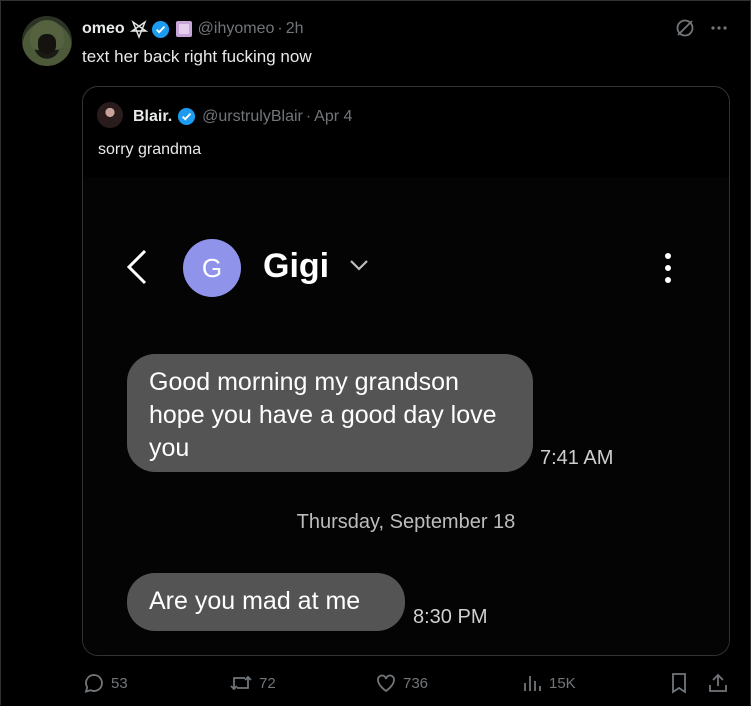 The height and width of the screenshot is (706, 751). I want to click on contact-name: Gigi, so click(296, 266).